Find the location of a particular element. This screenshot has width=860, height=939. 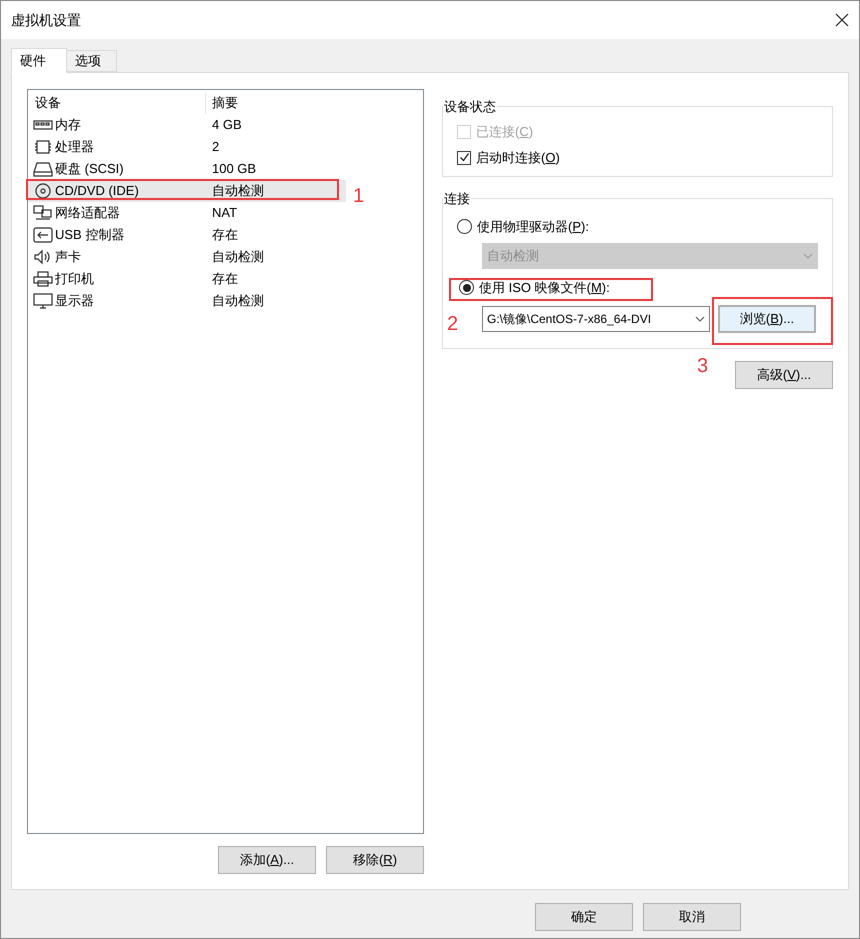

device-name: USB 控制器 is located at coordinates (89, 235).